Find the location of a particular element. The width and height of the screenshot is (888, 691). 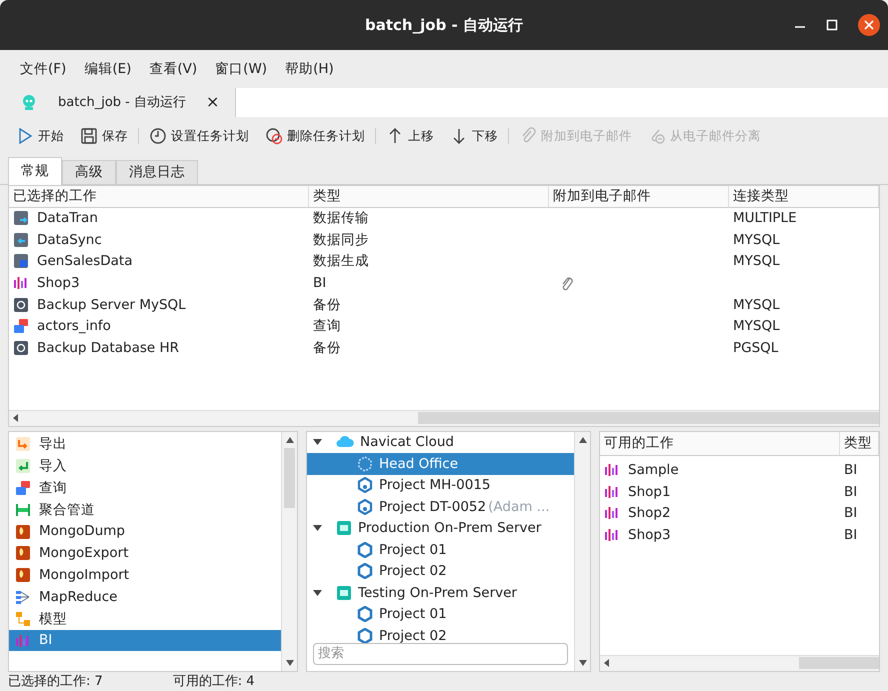

list-item: 导出 is located at coordinates (145, 445).